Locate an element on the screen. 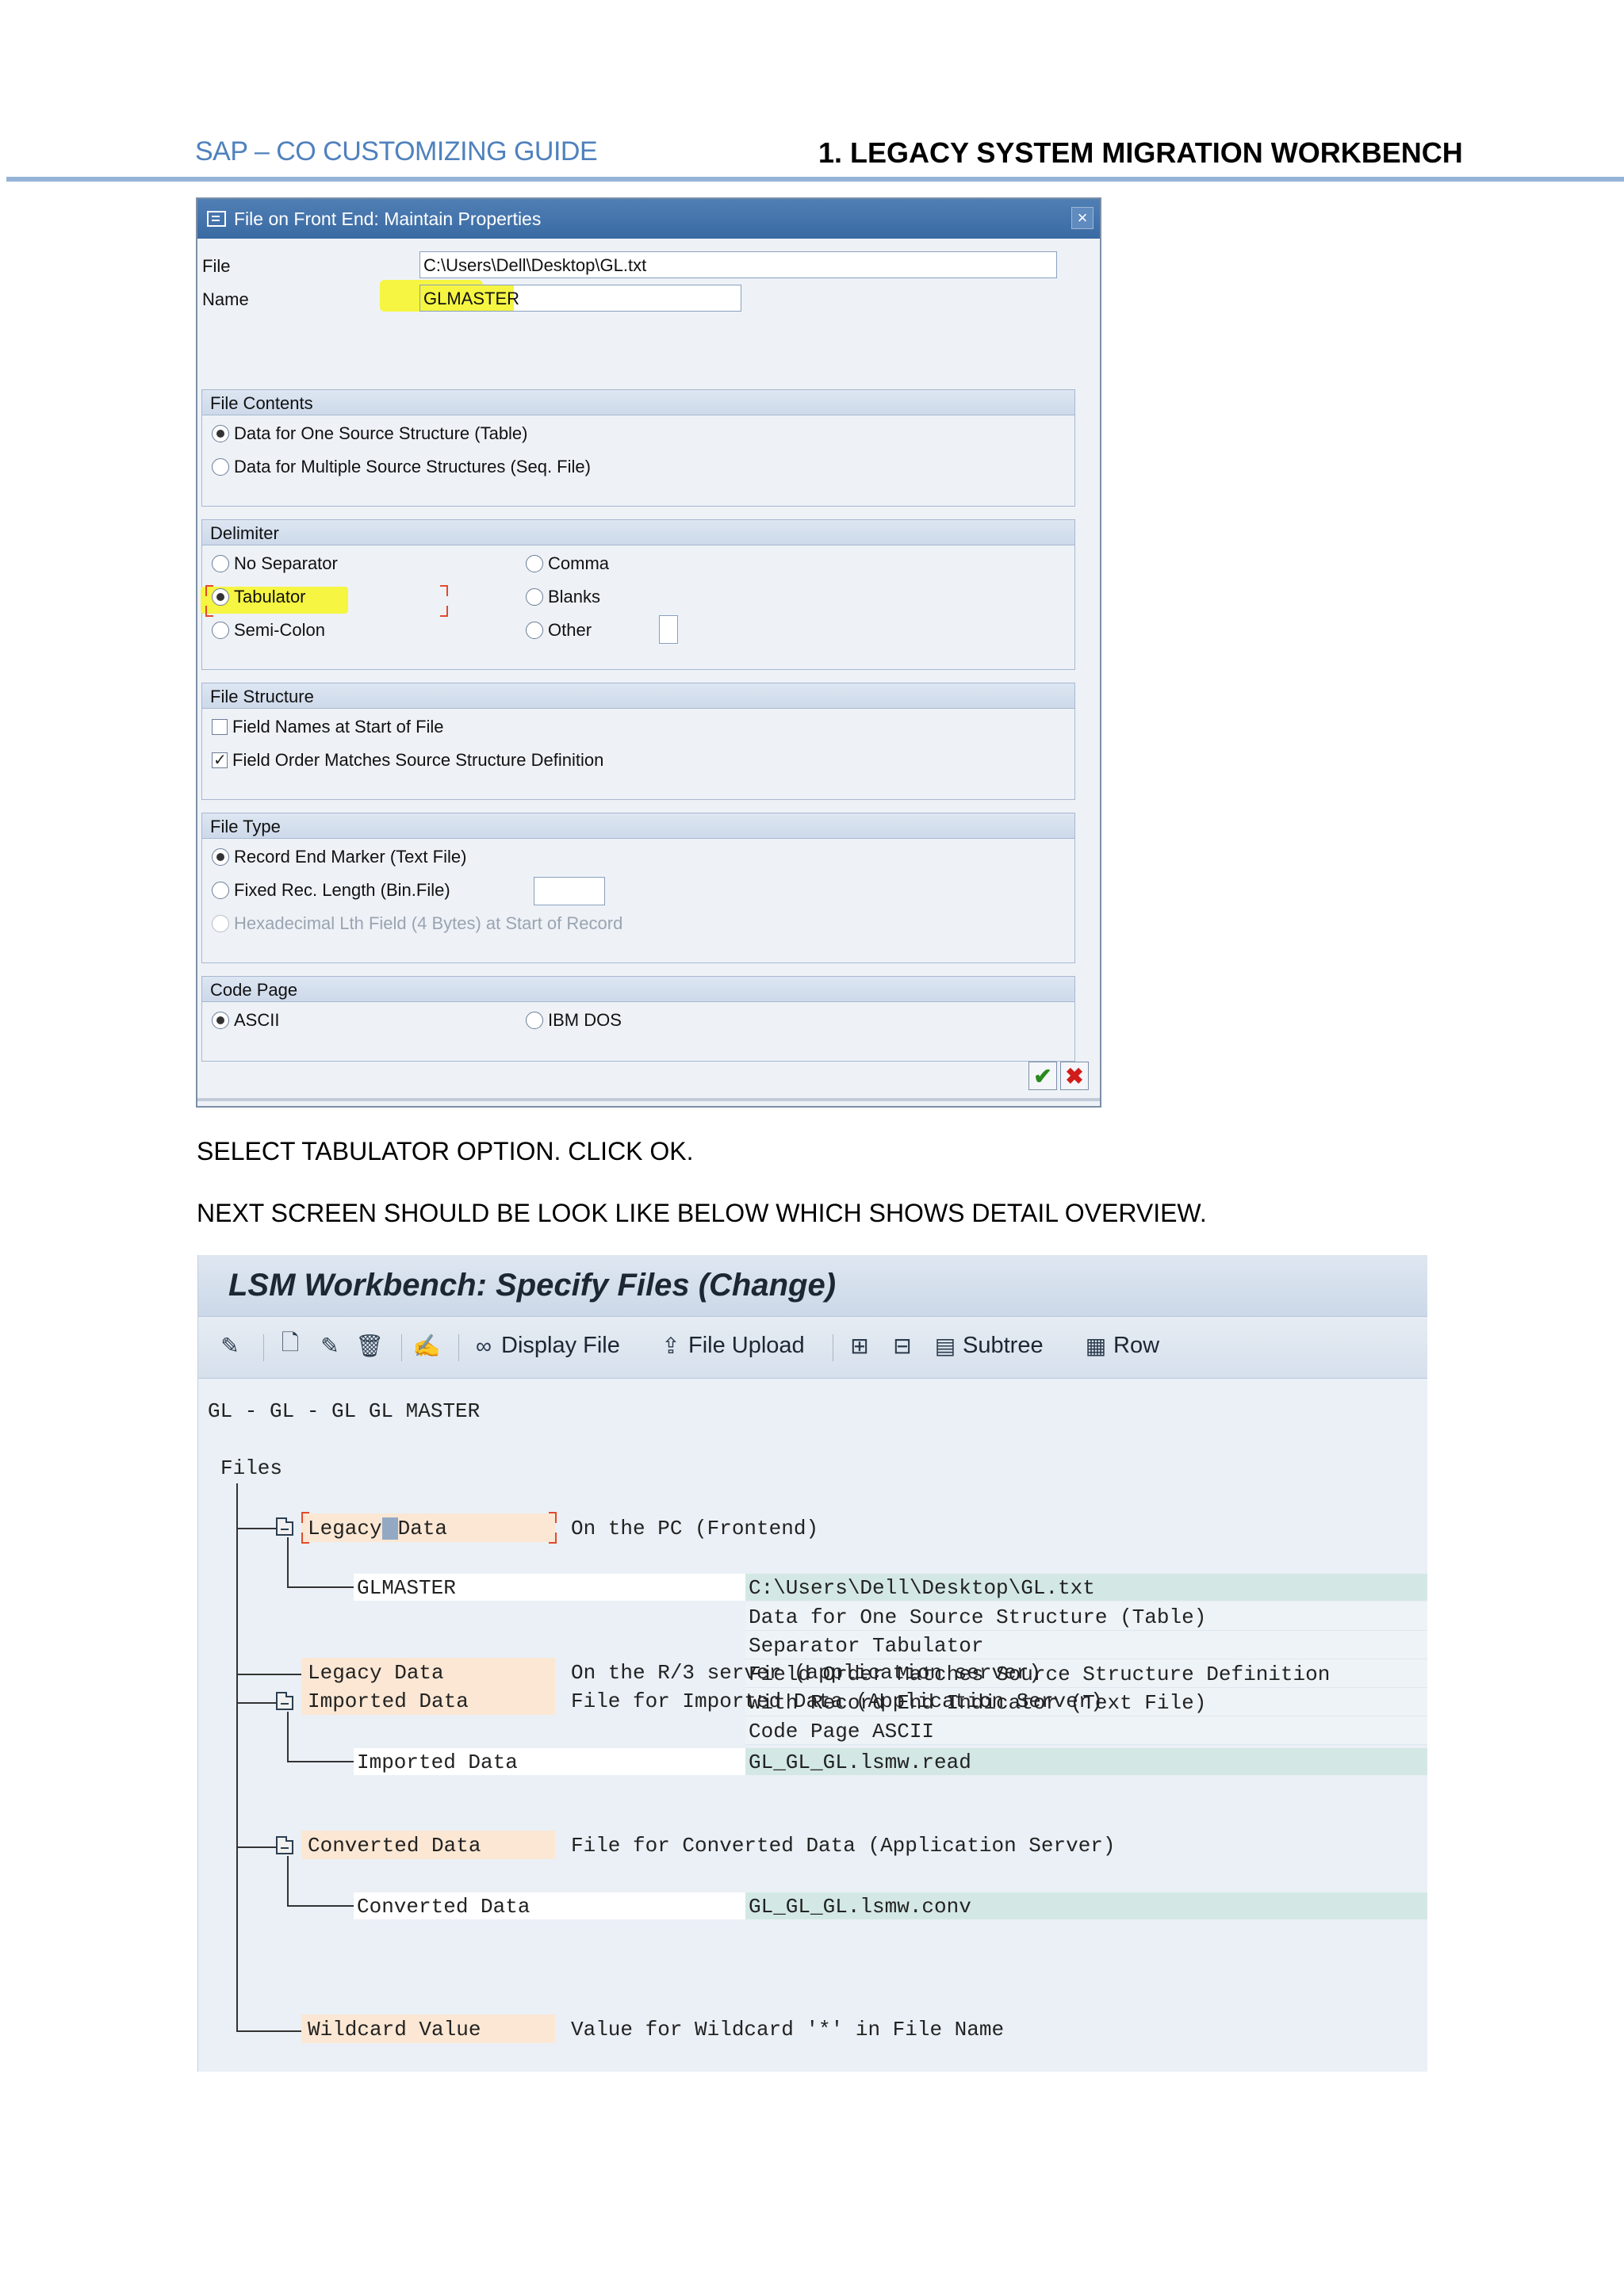 Image resolution: width=1624 pixels, height=2296 pixels. file-label: File is located at coordinates (217, 266).